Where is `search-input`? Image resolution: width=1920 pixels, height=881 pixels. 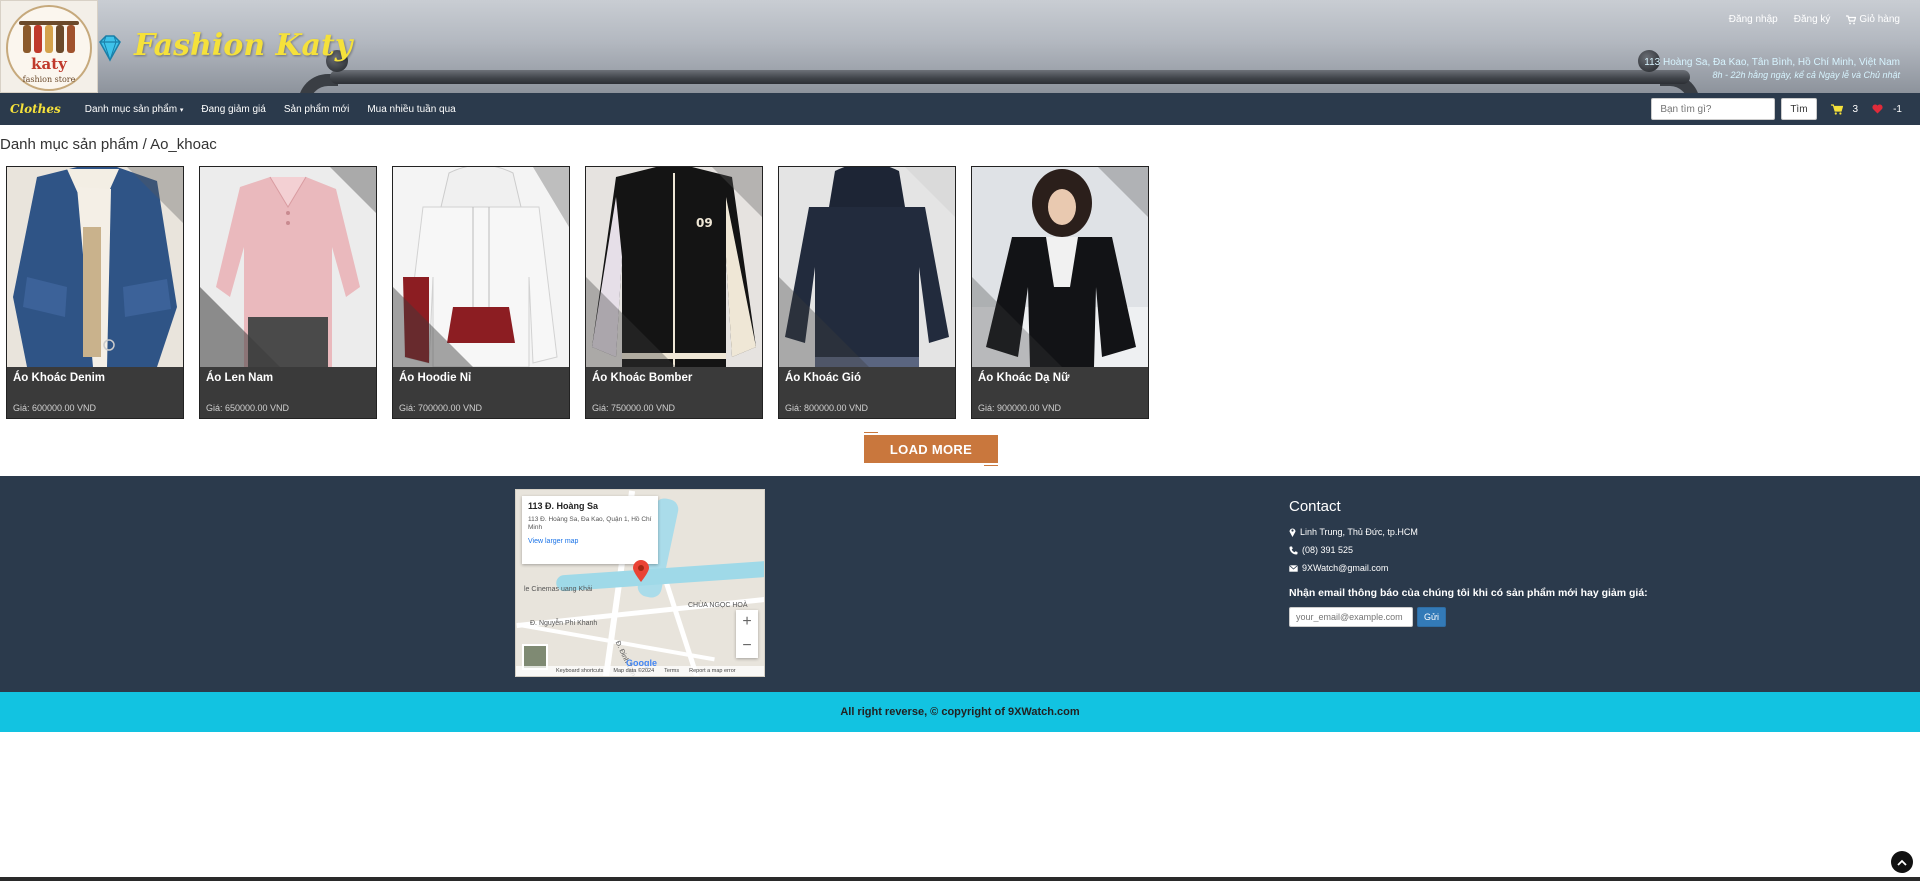
search-input is located at coordinates (1713, 109).